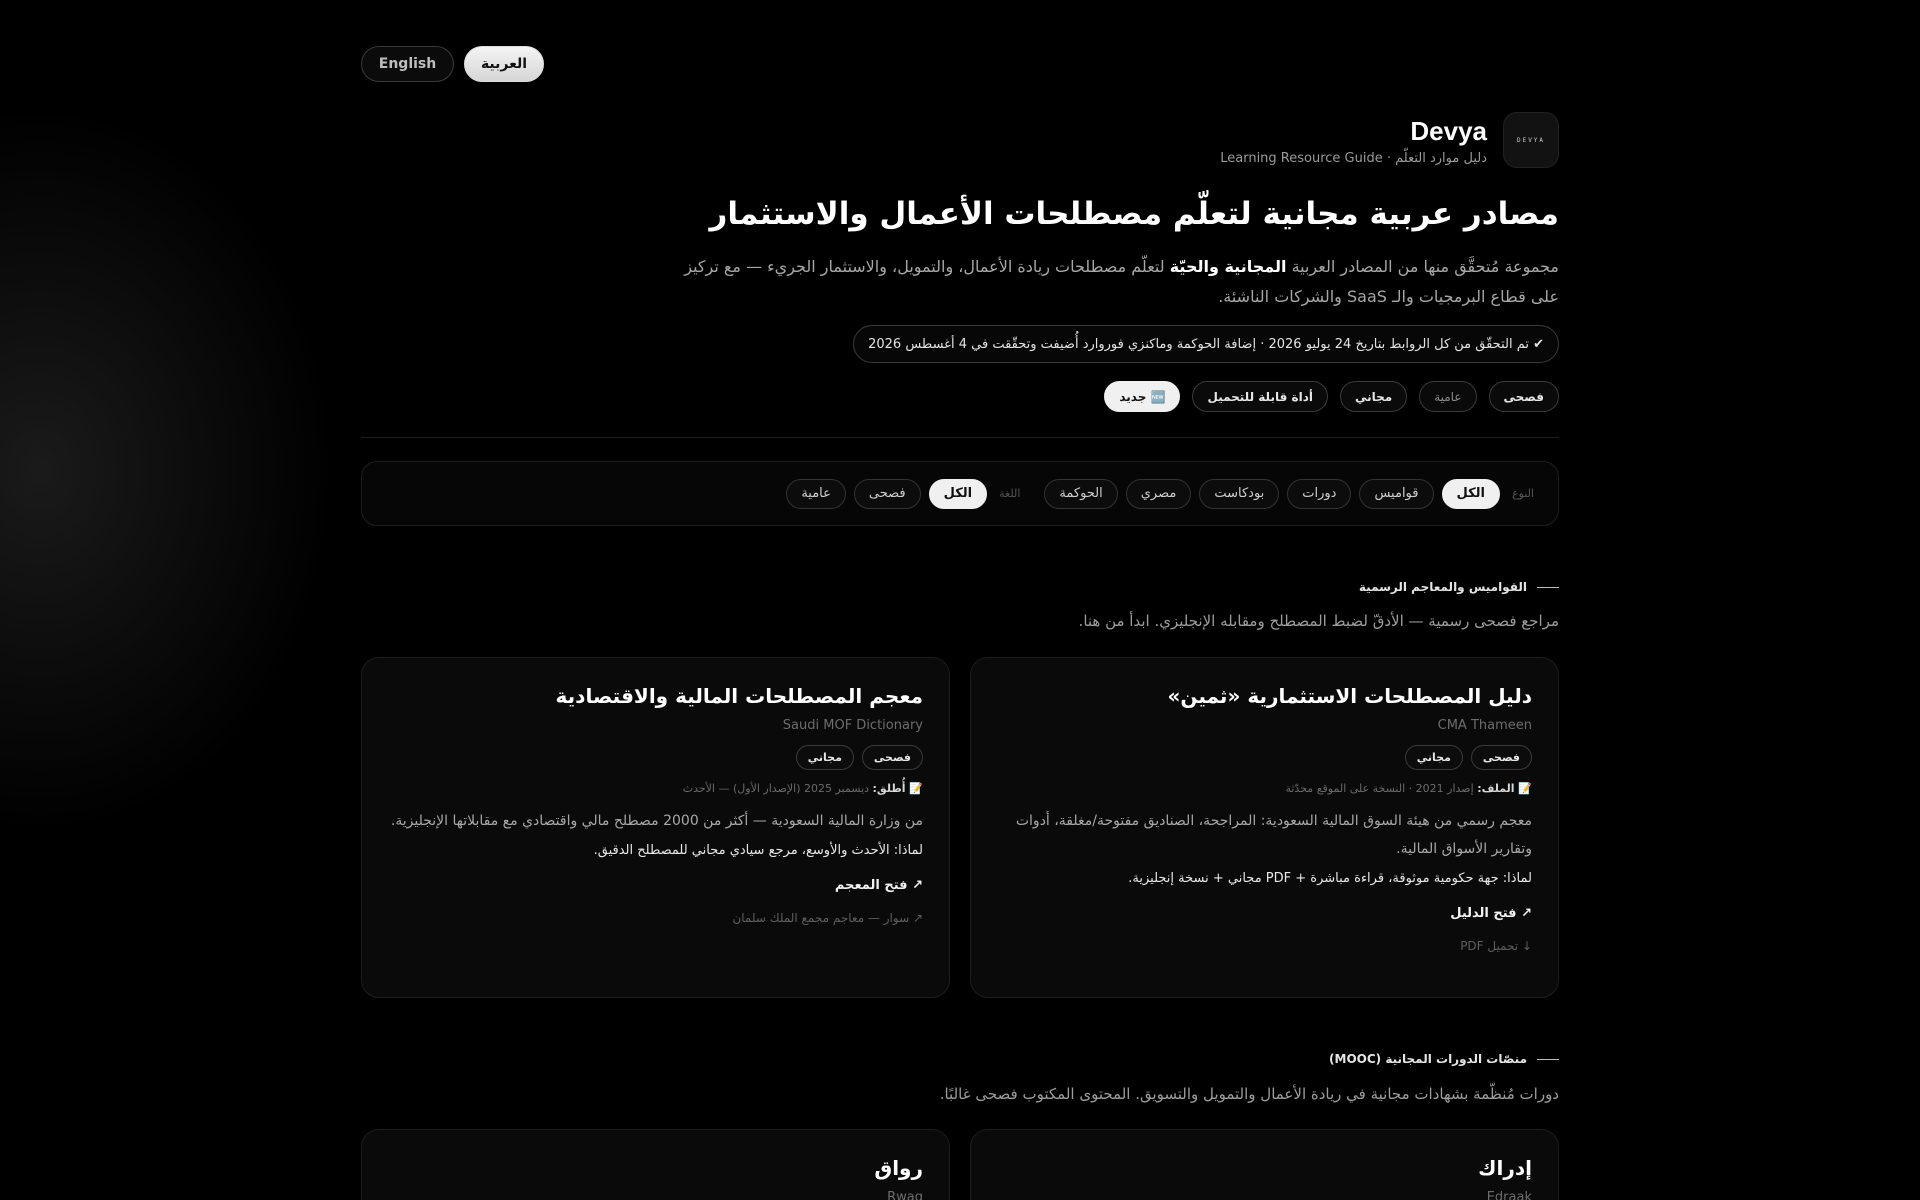 This screenshot has width=1920, height=1200. Describe the element at coordinates (739, 696) in the screenshot. I see `card-title: معجم المصطلحات المالية والاقتصادية` at that location.